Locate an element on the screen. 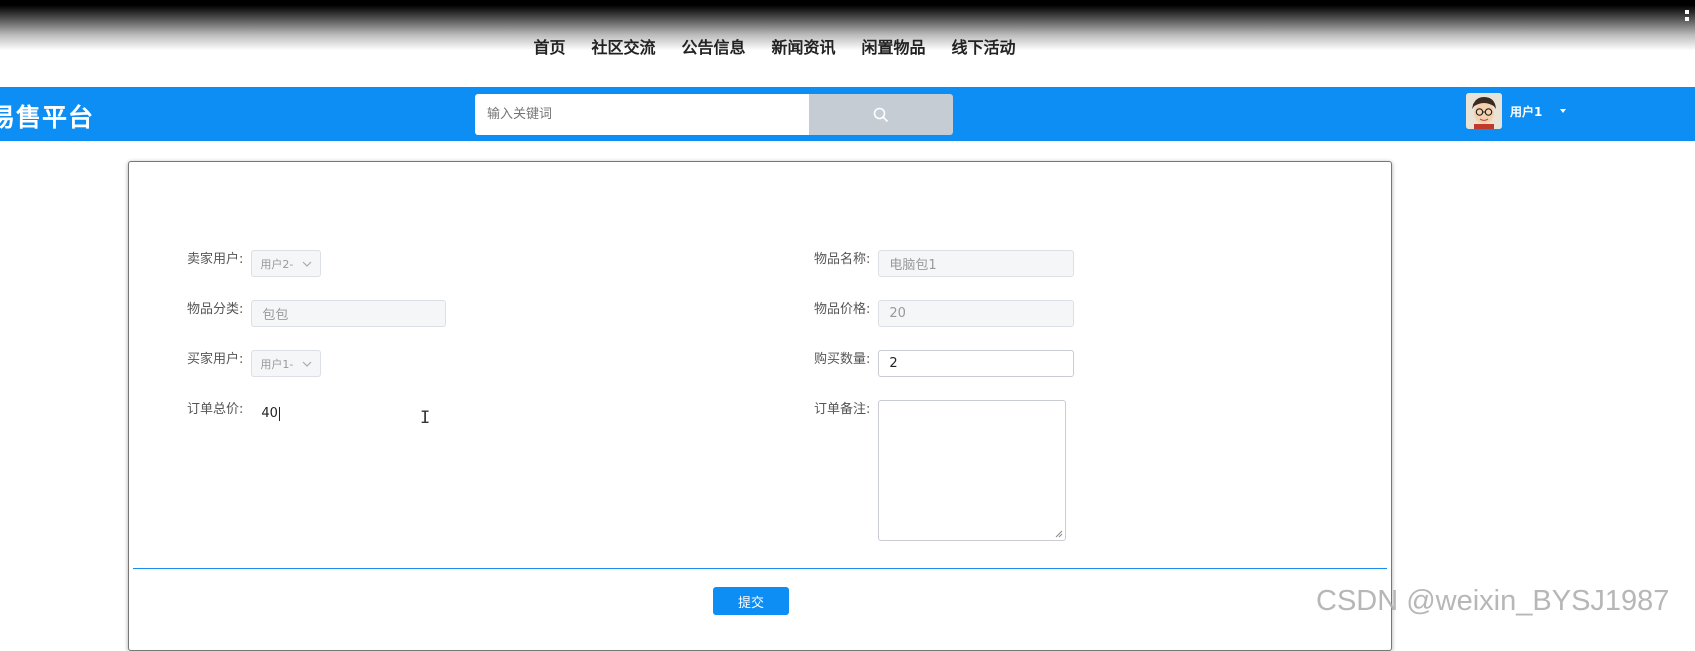  category-label: 物品分类: is located at coordinates (215, 309).